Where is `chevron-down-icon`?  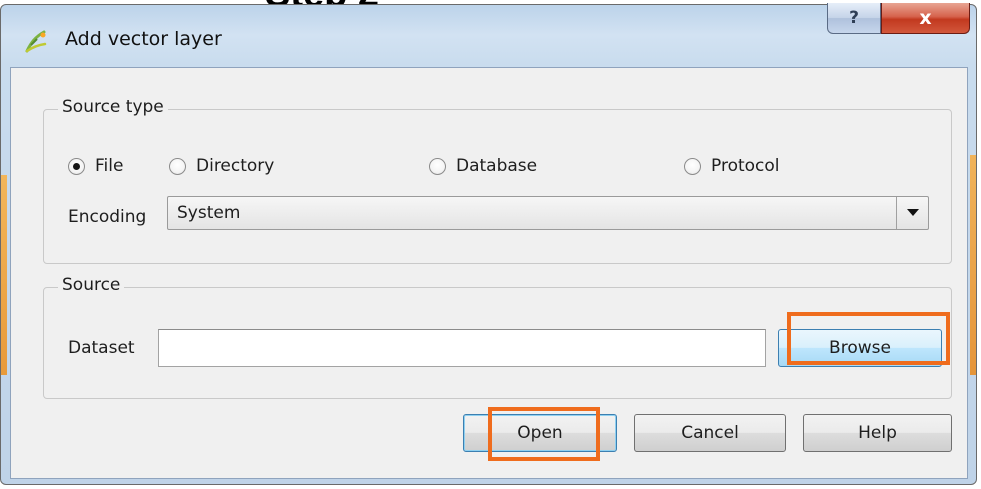 chevron-down-icon is located at coordinates (912, 212).